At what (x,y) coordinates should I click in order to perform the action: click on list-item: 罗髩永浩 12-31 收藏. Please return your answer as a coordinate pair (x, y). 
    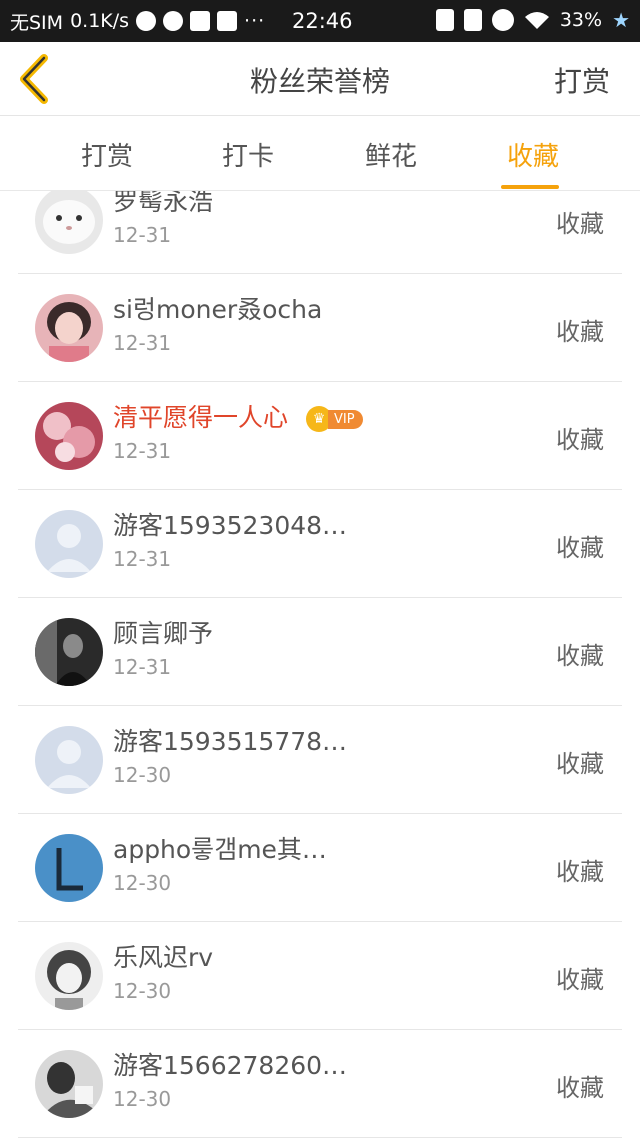
    Looking at the image, I should click on (320, 232).